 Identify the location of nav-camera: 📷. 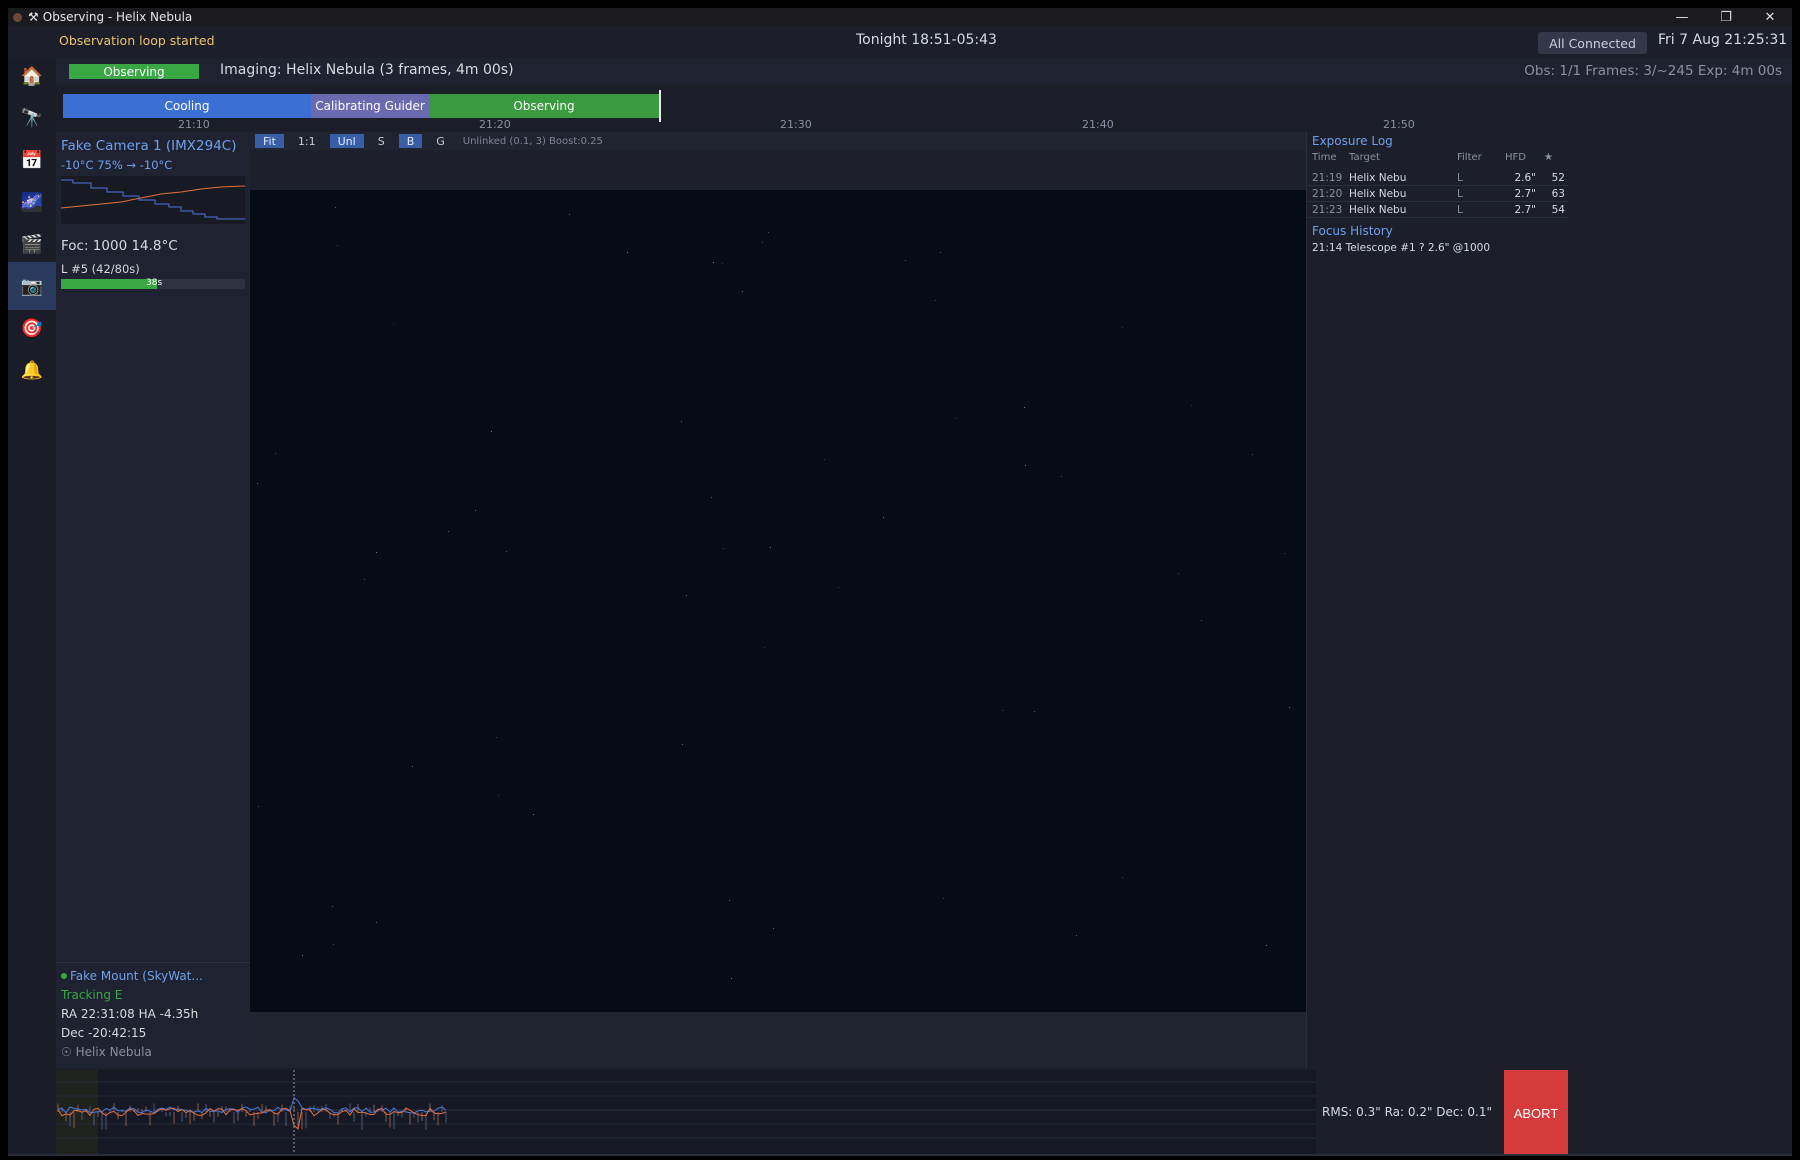
(32, 286).